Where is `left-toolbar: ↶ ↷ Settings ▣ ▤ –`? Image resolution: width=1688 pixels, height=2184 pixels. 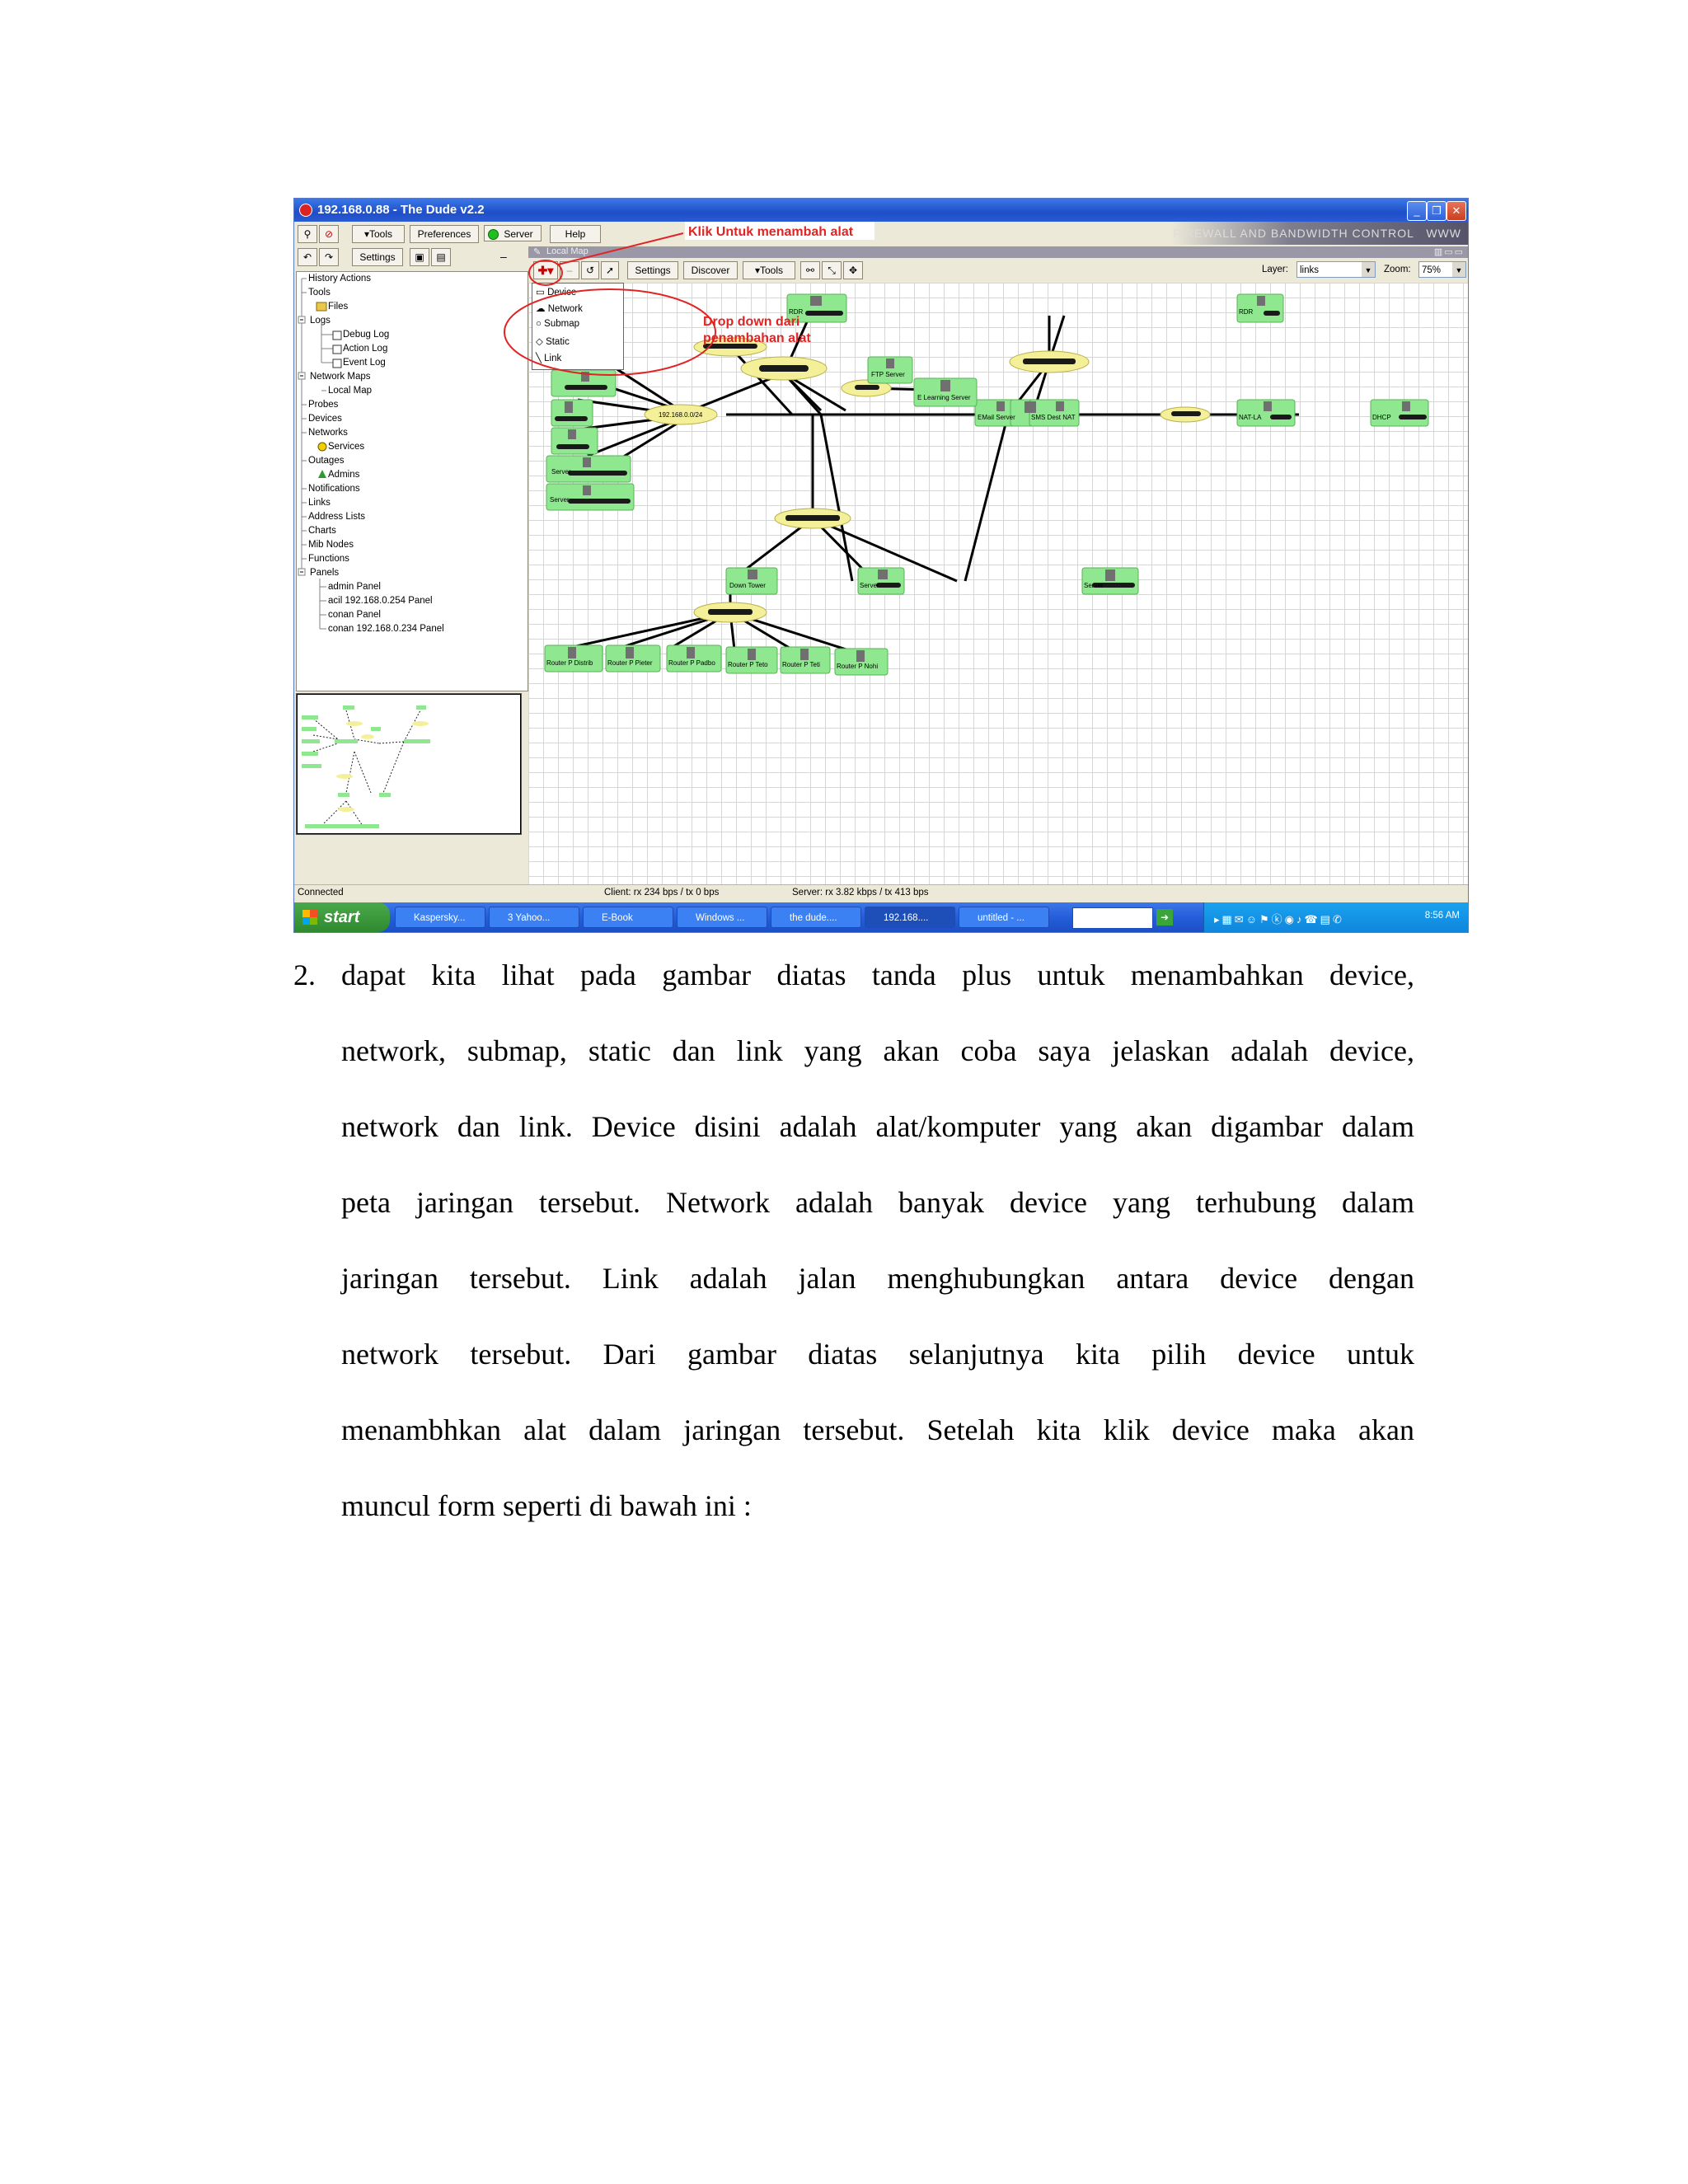 left-toolbar: ↶ ↷ Settings ▣ ▤ – is located at coordinates (411, 257).